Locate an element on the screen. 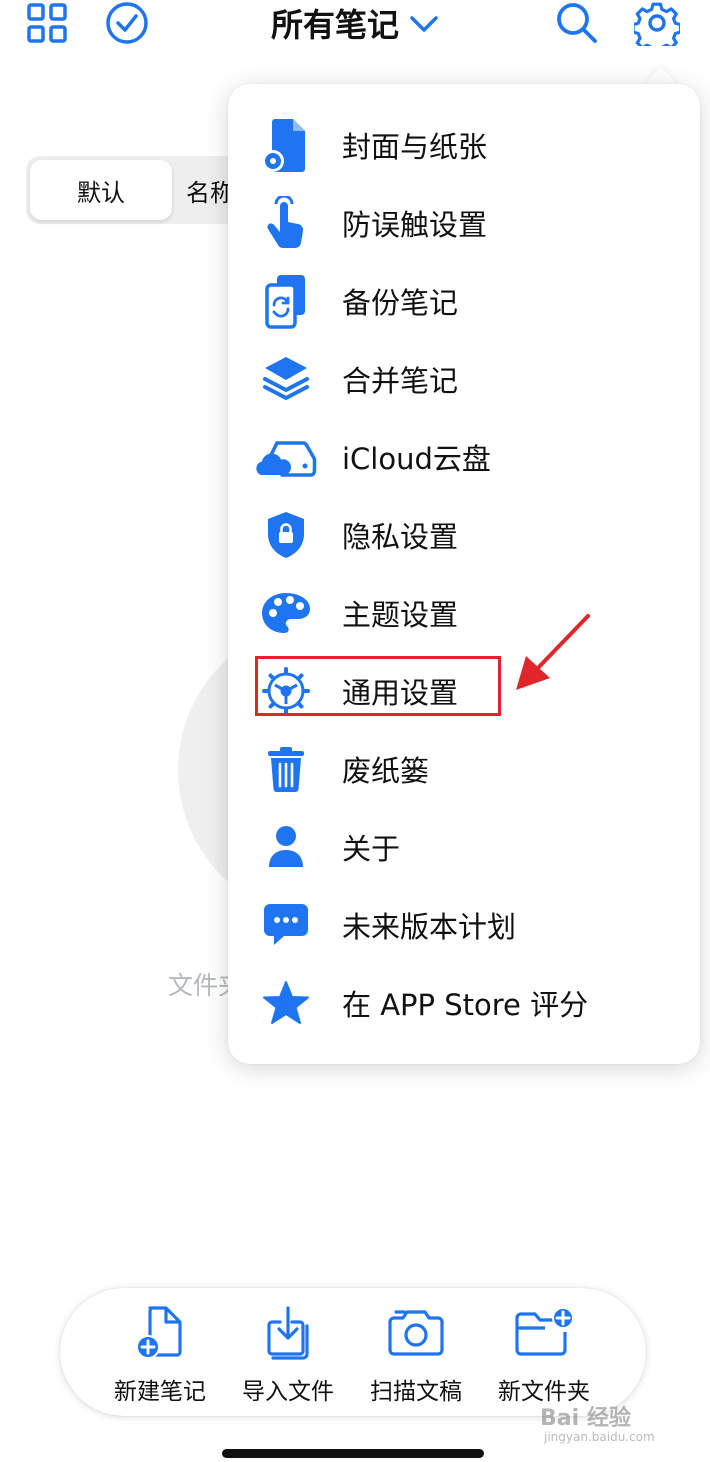 This screenshot has height=1462, width=710. highlight-box is located at coordinates (378, 686).